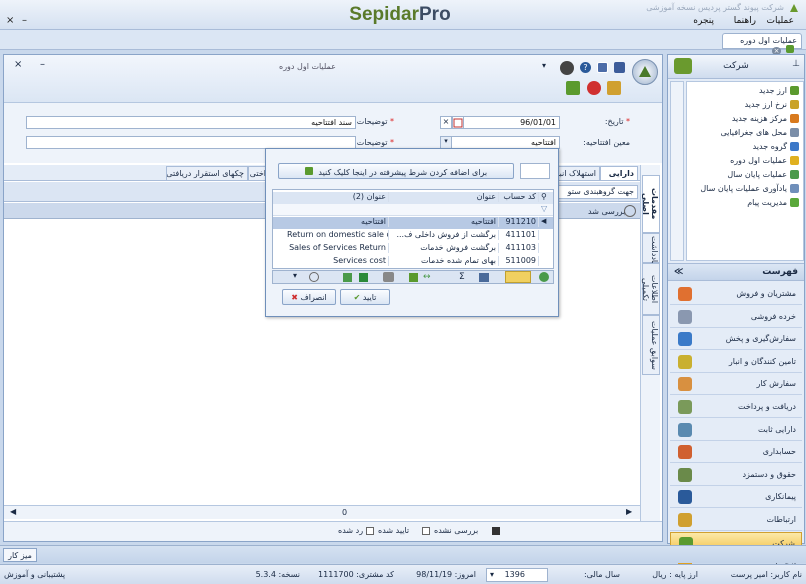 The width and height of the screenshot is (806, 584). Describe the element at coordinates (736, 294) in the screenshot. I see `nav-item: مشتریان و فروش` at that location.